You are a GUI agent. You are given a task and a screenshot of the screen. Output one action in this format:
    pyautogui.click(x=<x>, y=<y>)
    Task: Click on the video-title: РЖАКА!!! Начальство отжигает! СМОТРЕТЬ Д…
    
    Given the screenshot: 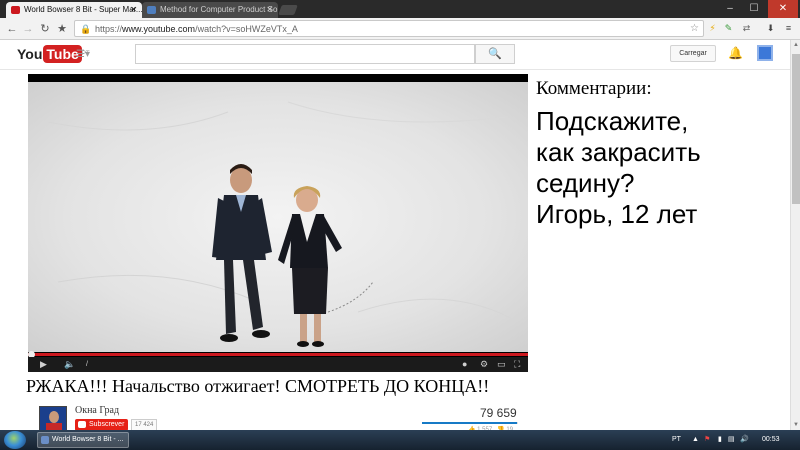 What is the action you would take?
    pyautogui.click(x=258, y=386)
    